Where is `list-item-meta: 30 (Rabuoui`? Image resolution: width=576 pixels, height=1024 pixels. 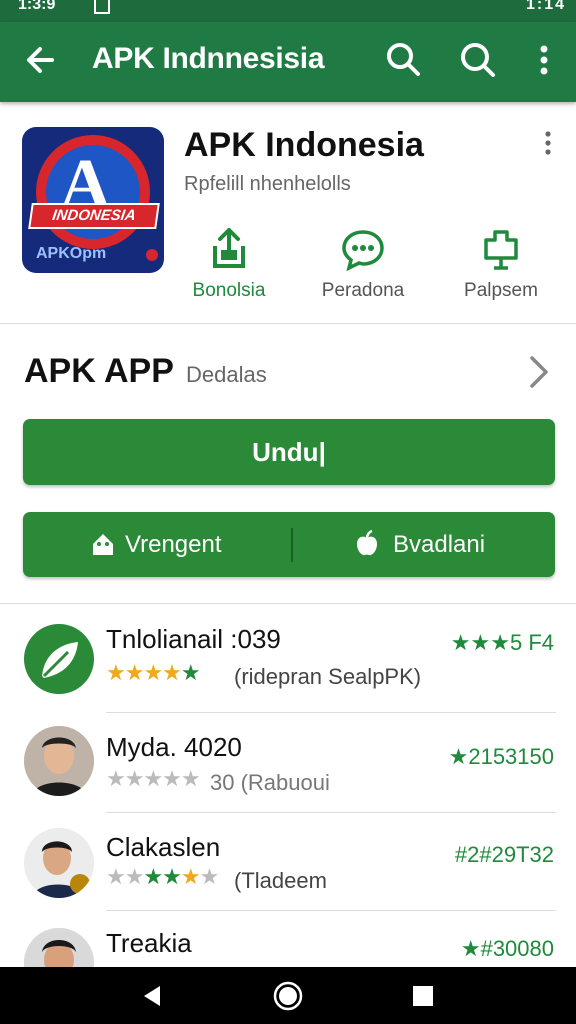
list-item-meta: 30 (Rabuoui is located at coordinates (270, 782).